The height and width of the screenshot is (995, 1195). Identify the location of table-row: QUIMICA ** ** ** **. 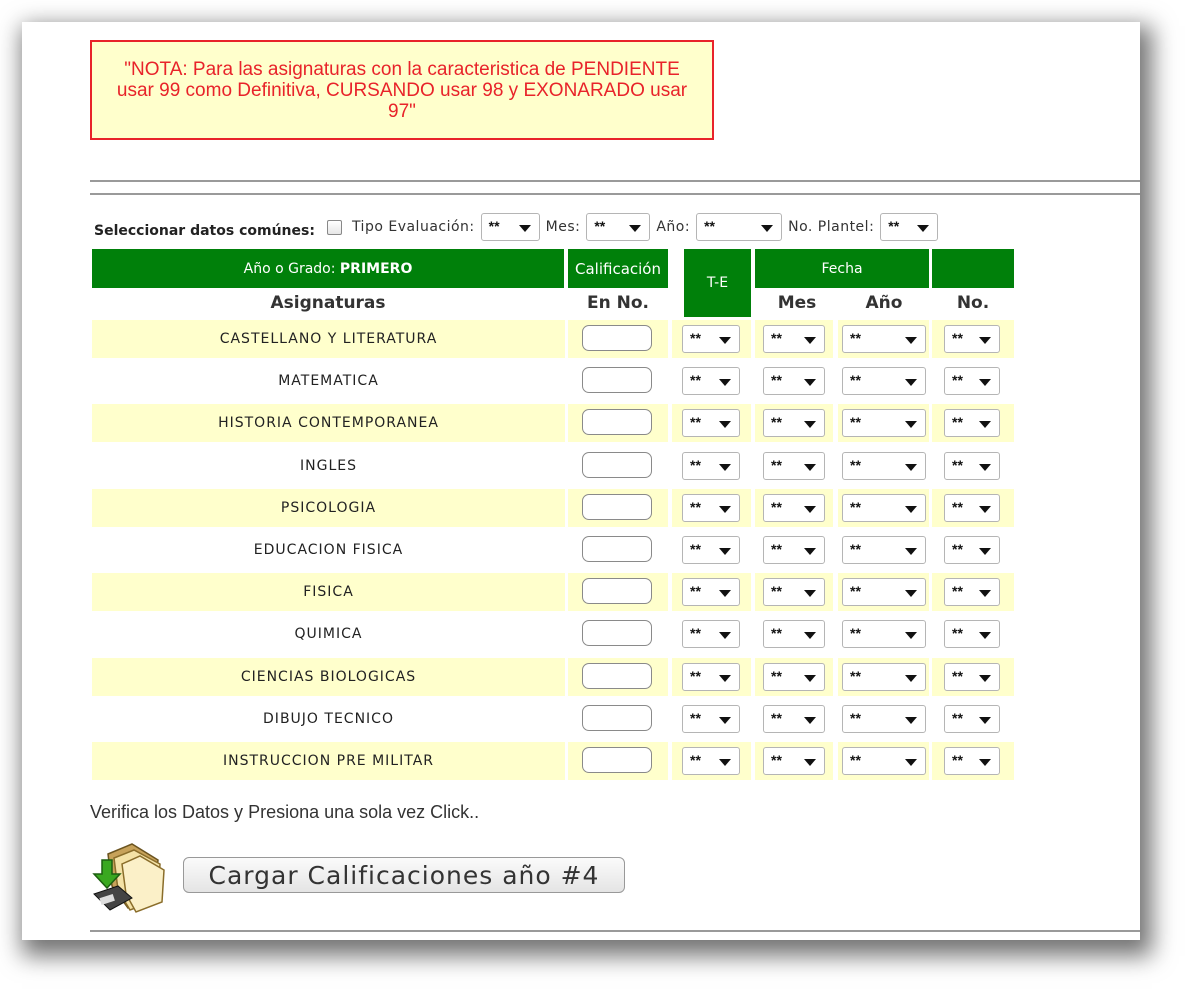
(553, 634).